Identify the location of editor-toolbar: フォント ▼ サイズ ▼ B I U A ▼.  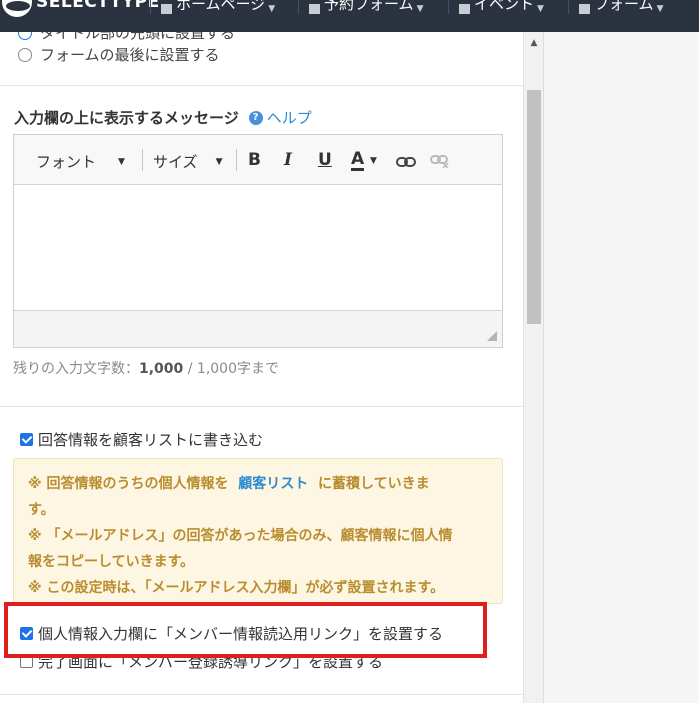
(258, 160).